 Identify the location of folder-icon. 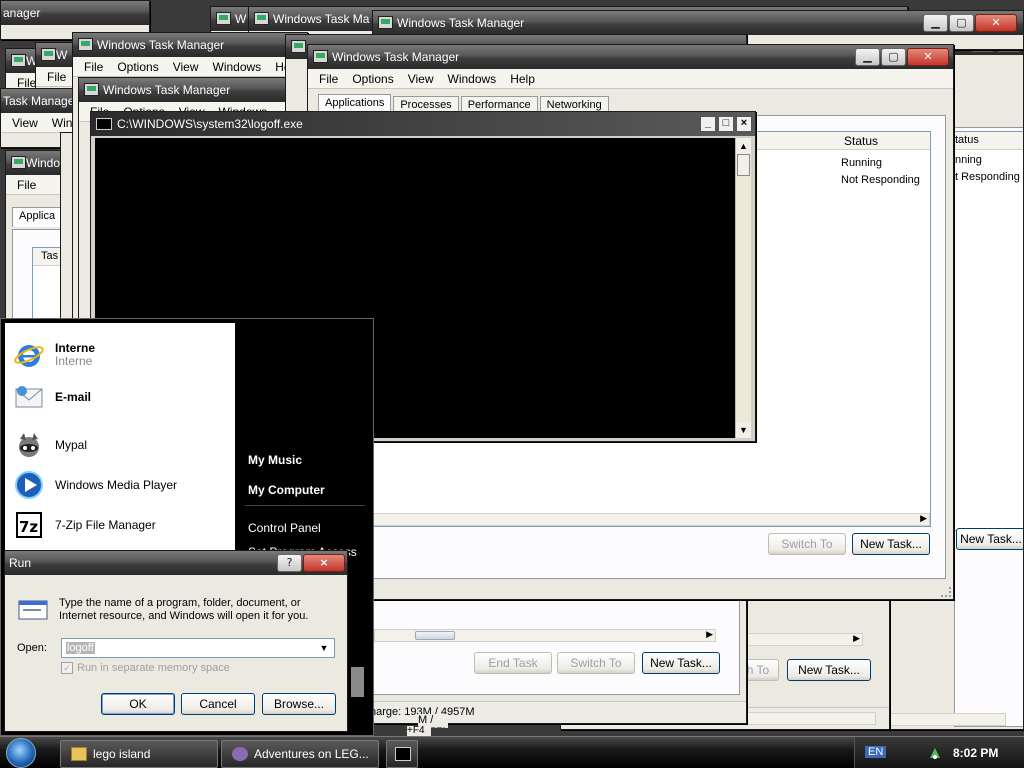
(79, 754).